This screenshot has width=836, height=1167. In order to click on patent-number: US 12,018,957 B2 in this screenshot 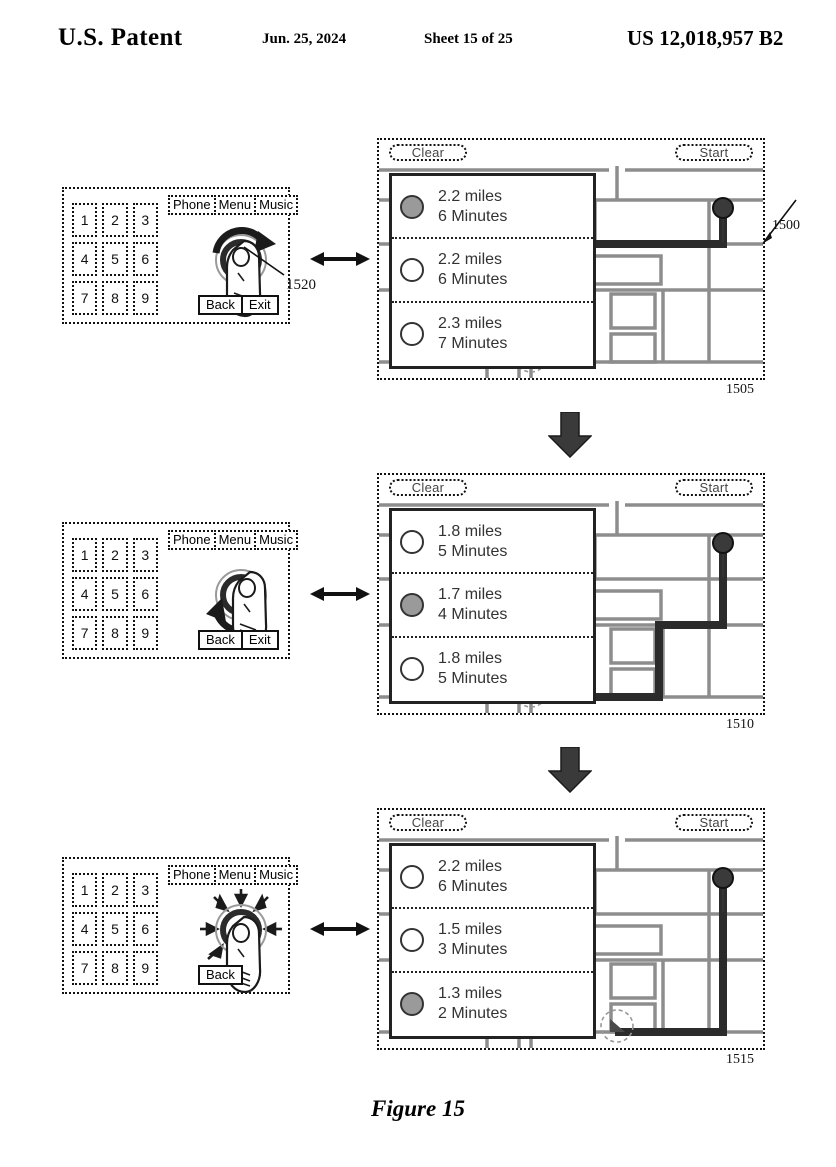, I will do `click(705, 38)`.